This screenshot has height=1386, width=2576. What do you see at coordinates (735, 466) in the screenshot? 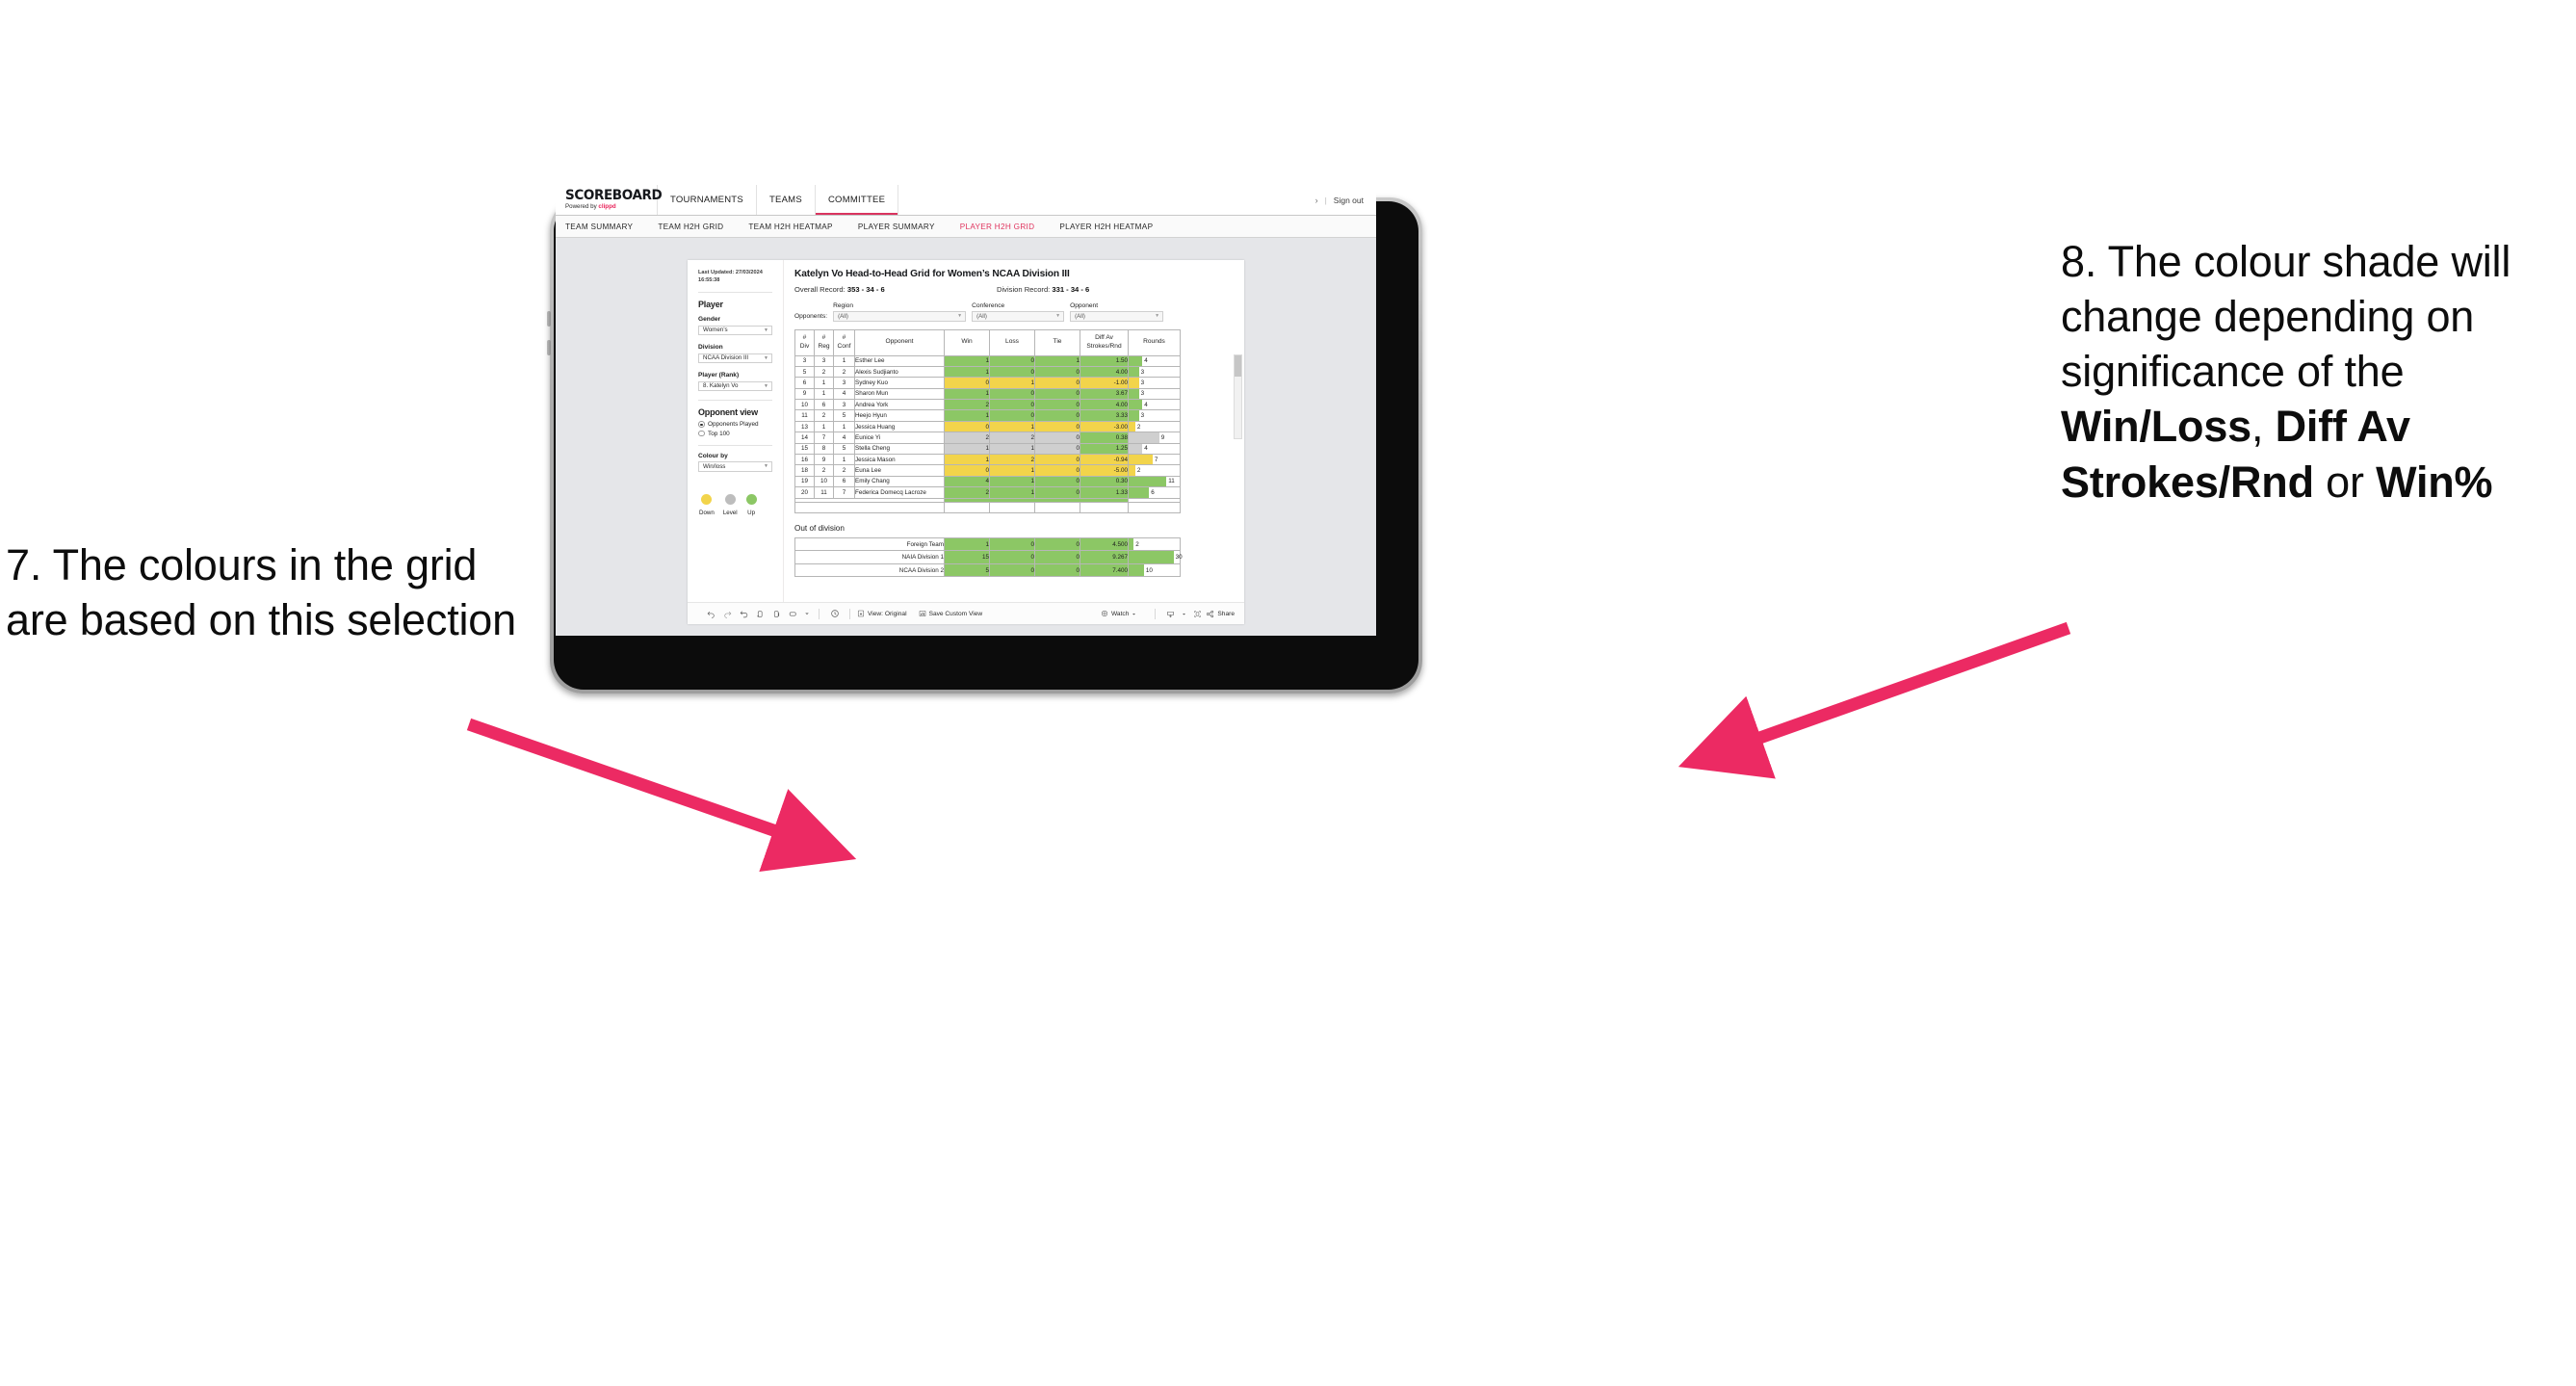
I see `colour-by-select: Win/loss ▼` at bounding box center [735, 466].